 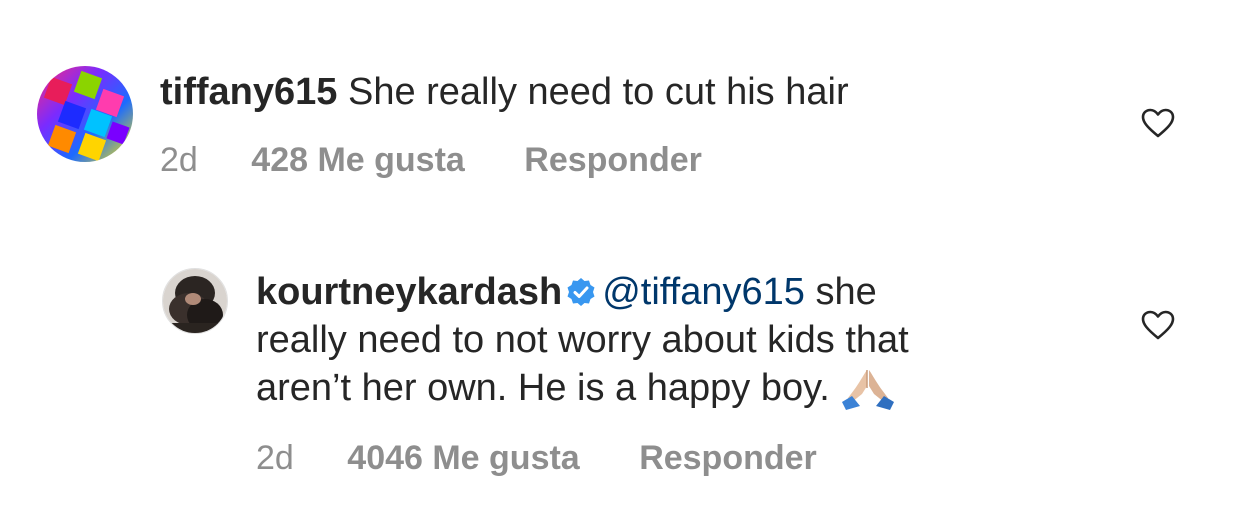 What do you see at coordinates (581, 292) in the screenshot?
I see `verified-badge-icon` at bounding box center [581, 292].